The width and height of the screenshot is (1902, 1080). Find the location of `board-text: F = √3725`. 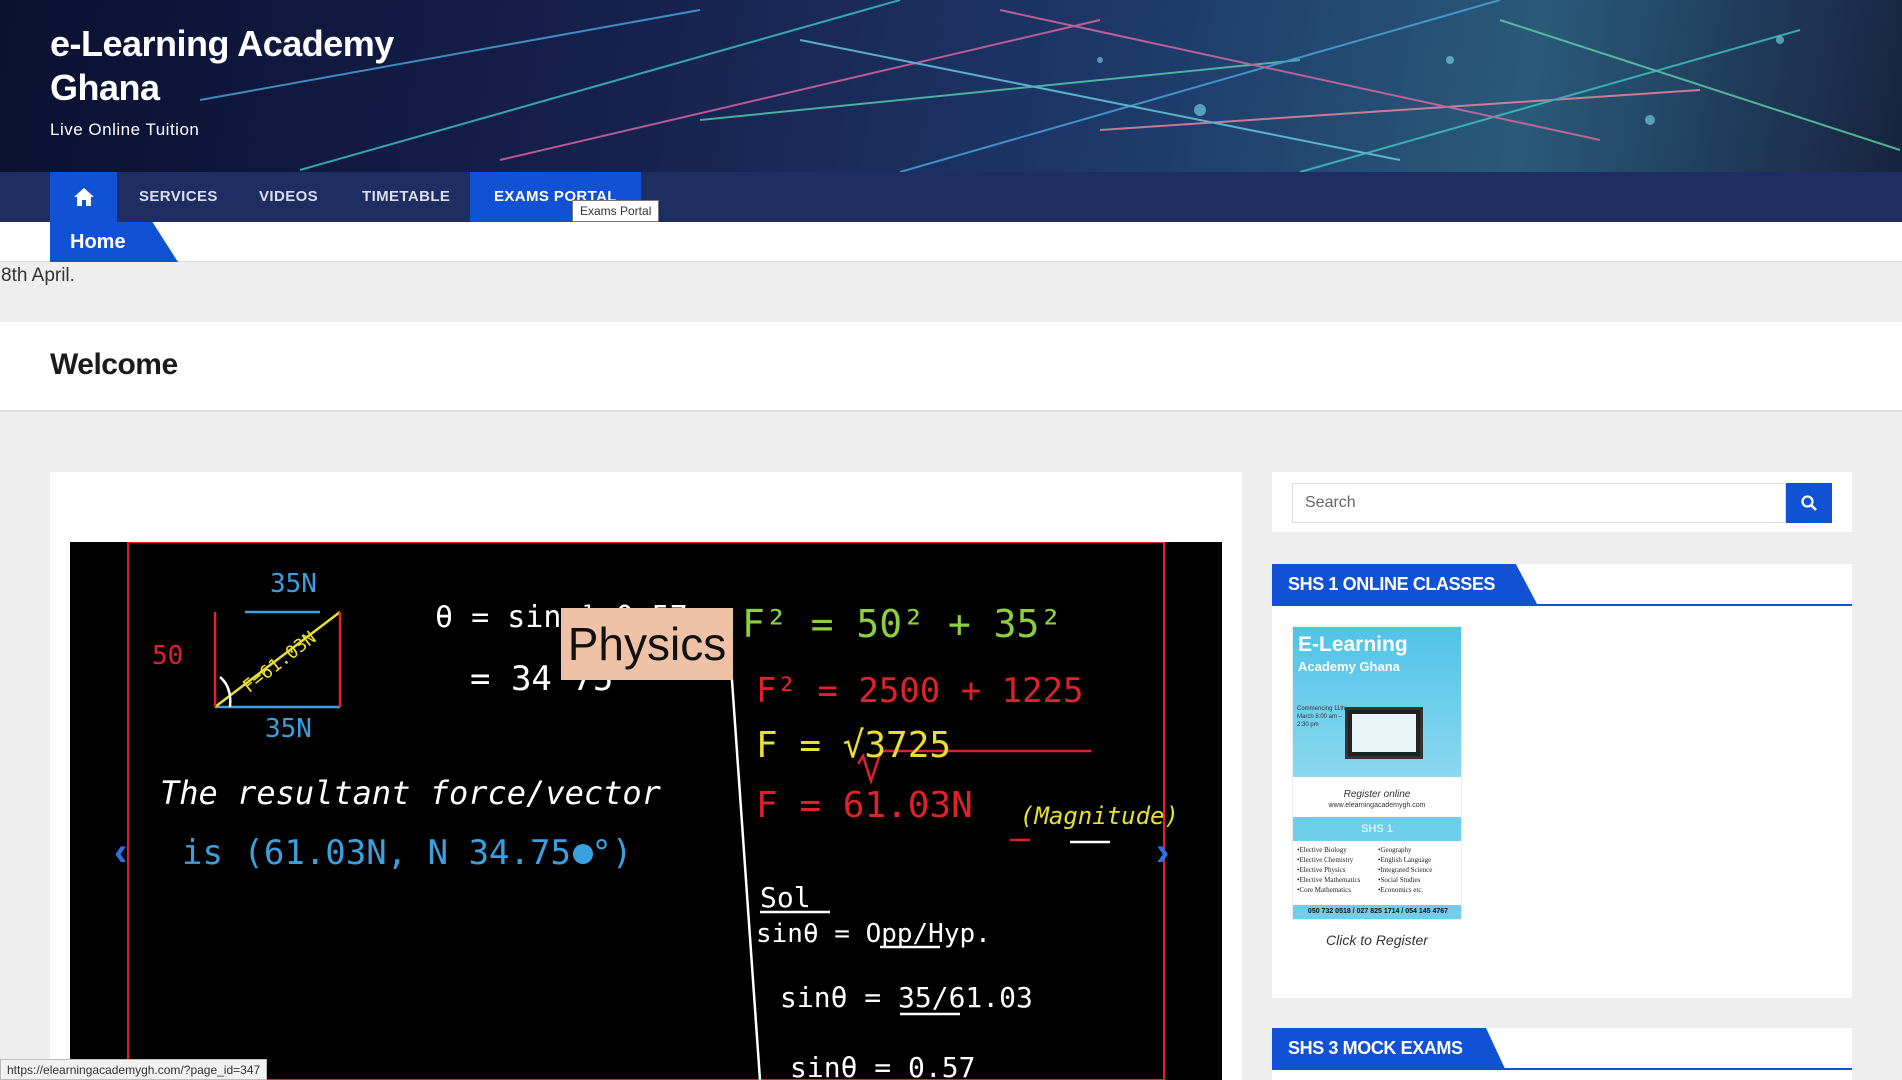

board-text: F = √3725 is located at coordinates (853, 745).